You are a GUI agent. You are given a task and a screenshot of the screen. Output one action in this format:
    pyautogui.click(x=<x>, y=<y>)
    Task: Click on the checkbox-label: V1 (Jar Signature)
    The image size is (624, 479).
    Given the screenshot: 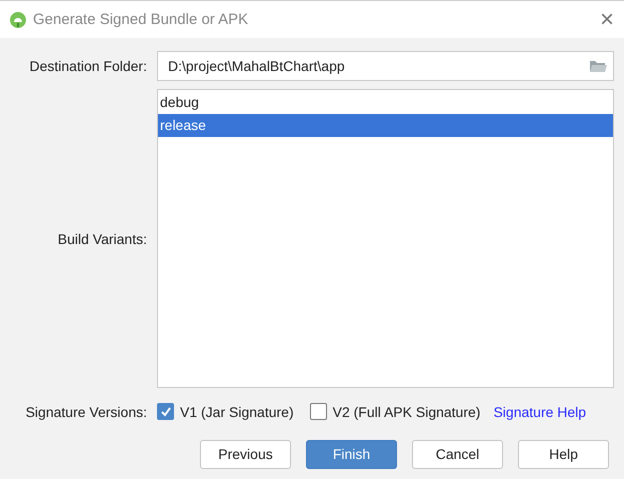 What is the action you would take?
    pyautogui.click(x=237, y=412)
    